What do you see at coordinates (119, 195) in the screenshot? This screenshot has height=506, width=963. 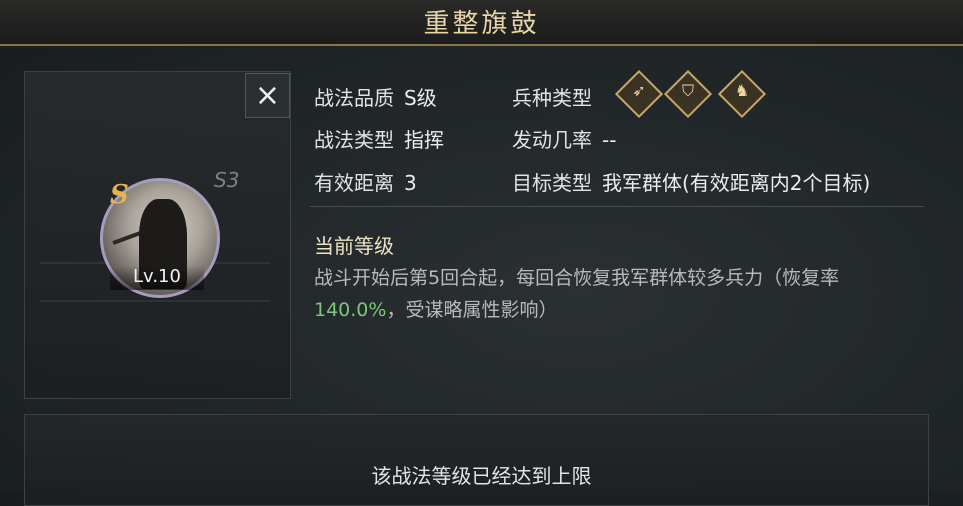 I see `grade-badge: S` at bounding box center [119, 195].